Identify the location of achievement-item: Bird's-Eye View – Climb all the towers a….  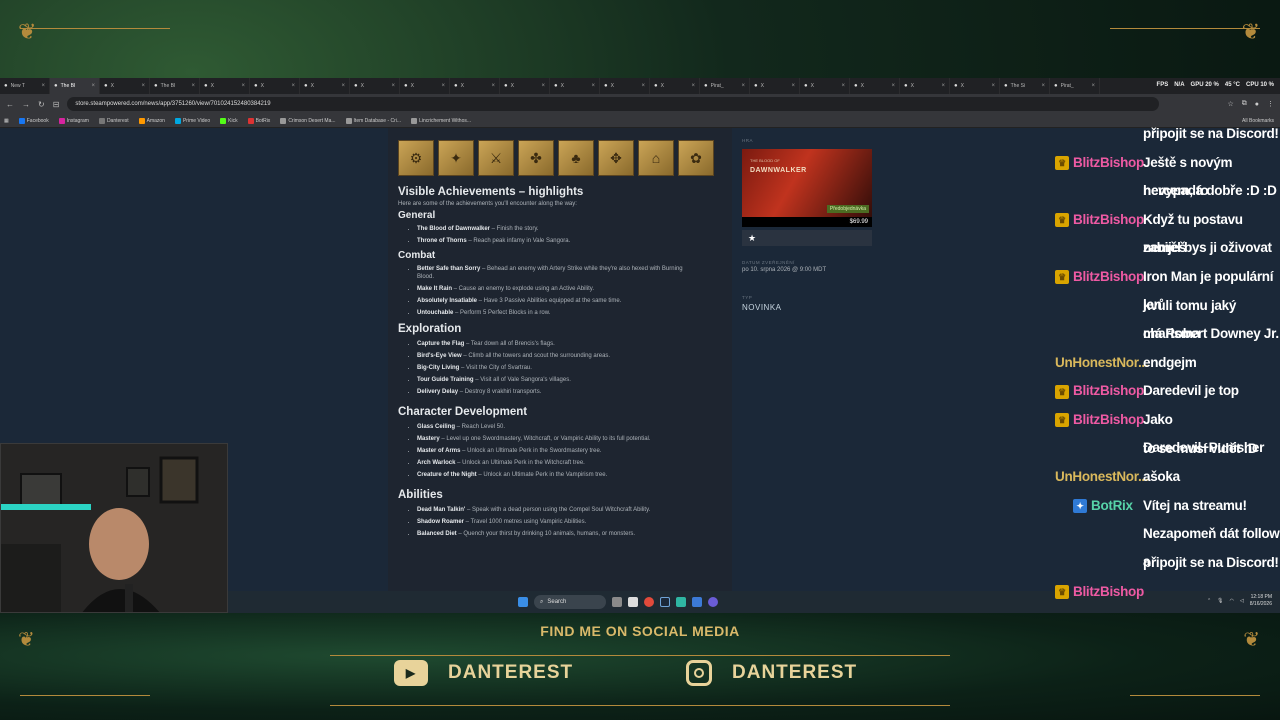
(569, 356).